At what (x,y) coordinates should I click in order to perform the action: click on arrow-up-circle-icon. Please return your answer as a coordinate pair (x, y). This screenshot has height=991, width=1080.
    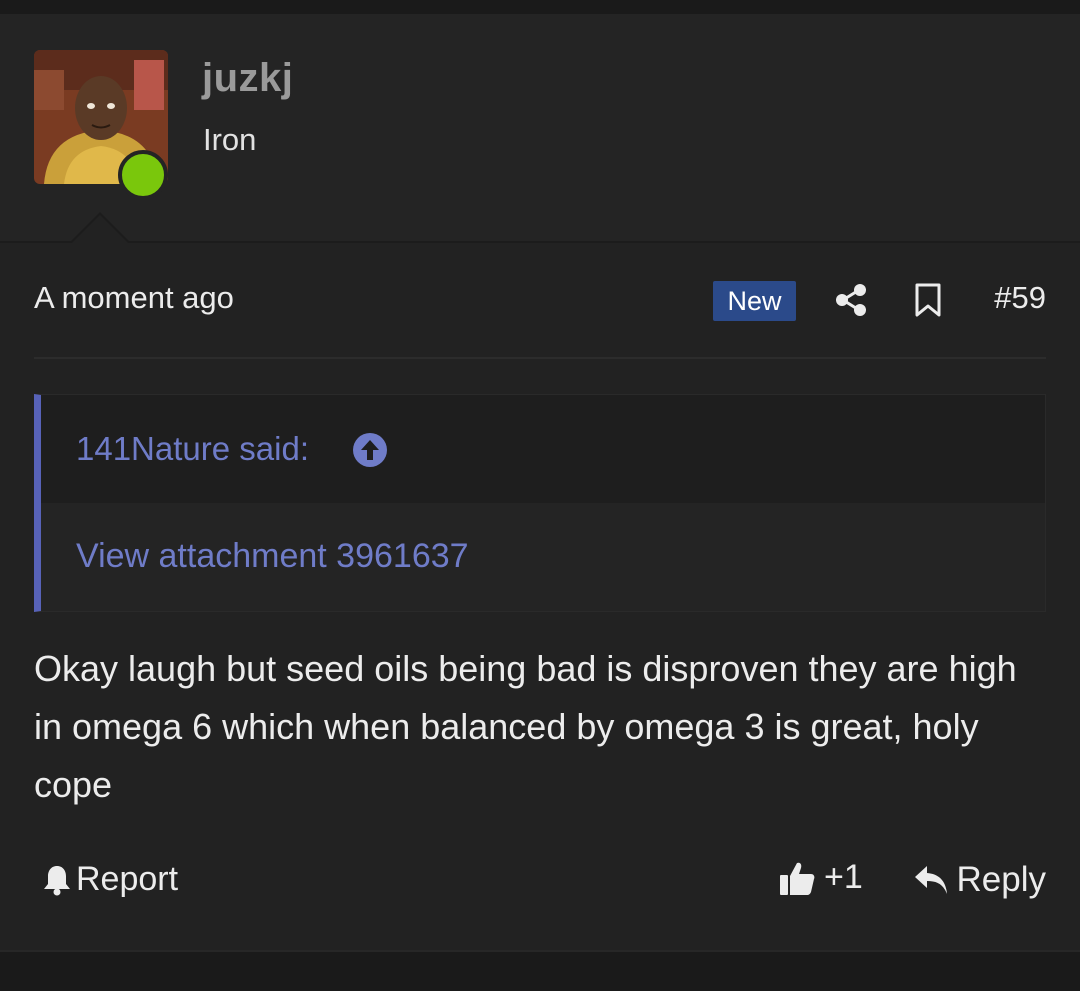
    Looking at the image, I should click on (370, 450).